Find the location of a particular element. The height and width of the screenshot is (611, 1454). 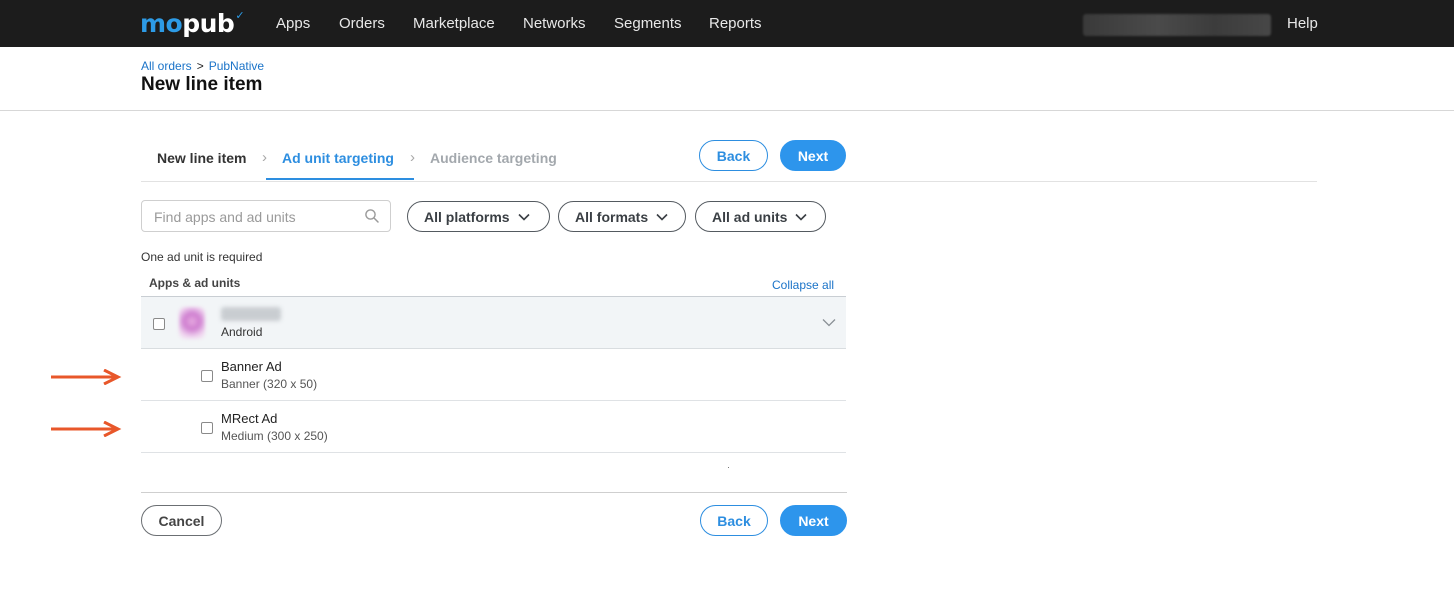

cancel-button: Cancel is located at coordinates (181, 520).